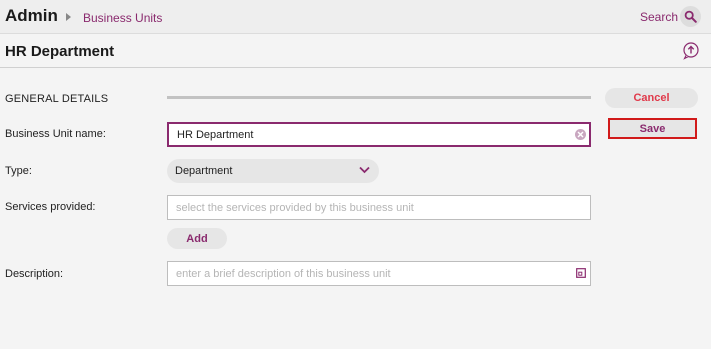 The width and height of the screenshot is (711, 349). Describe the element at coordinates (355, 17) in the screenshot. I see `top-bar: Admin Business Units Search` at that location.